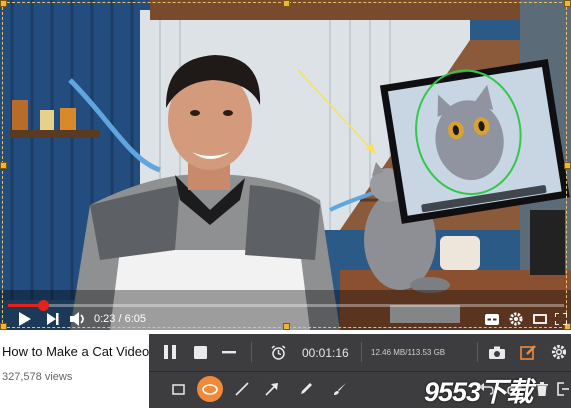 The image size is (571, 409). I want to click on resize-handle-top-right, so click(567, 3).